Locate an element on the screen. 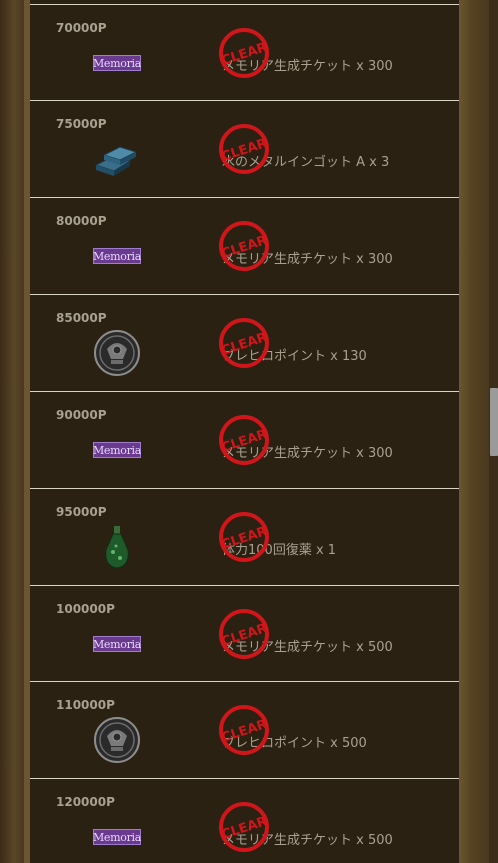 This screenshot has height=863, width=498. reward-row: 85000P ブレヒロポイント x 130 CLEAR is located at coordinates (244, 342).